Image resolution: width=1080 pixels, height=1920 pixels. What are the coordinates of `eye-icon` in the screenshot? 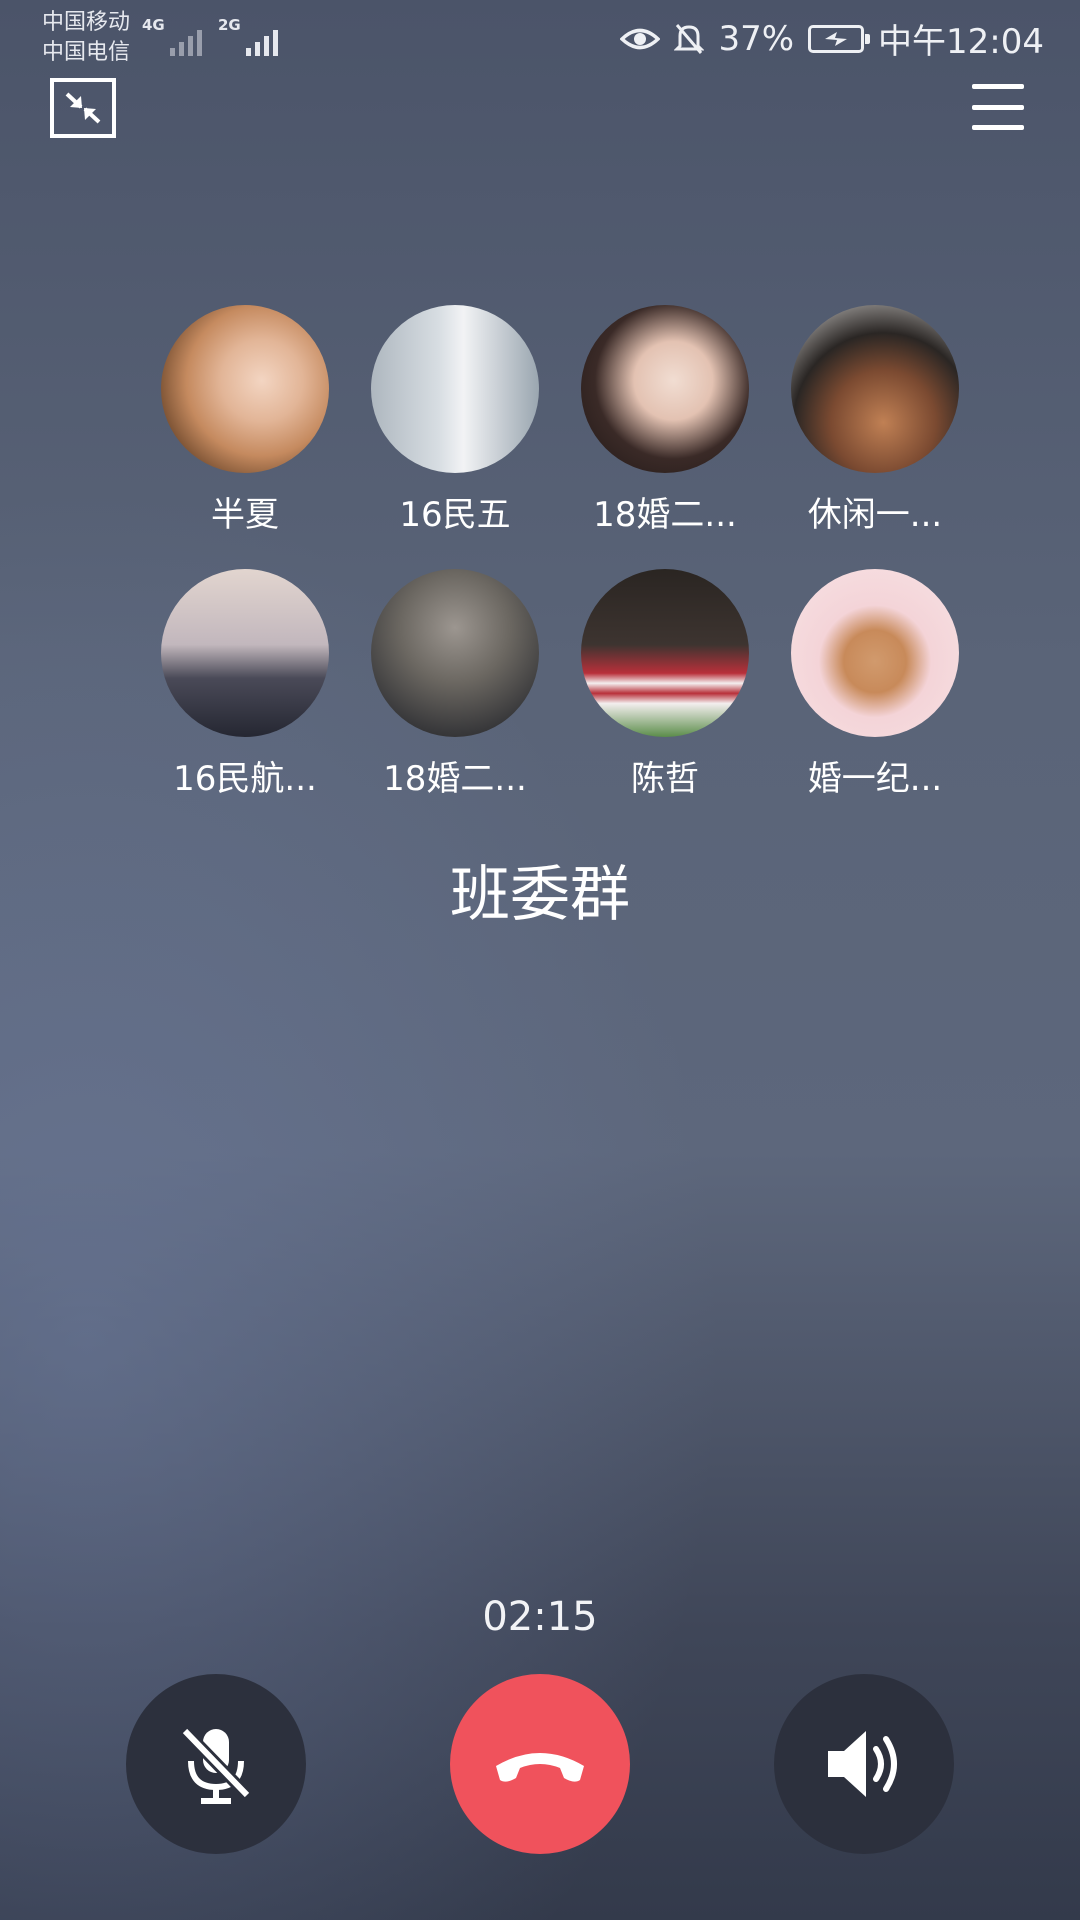 It's located at (640, 38).